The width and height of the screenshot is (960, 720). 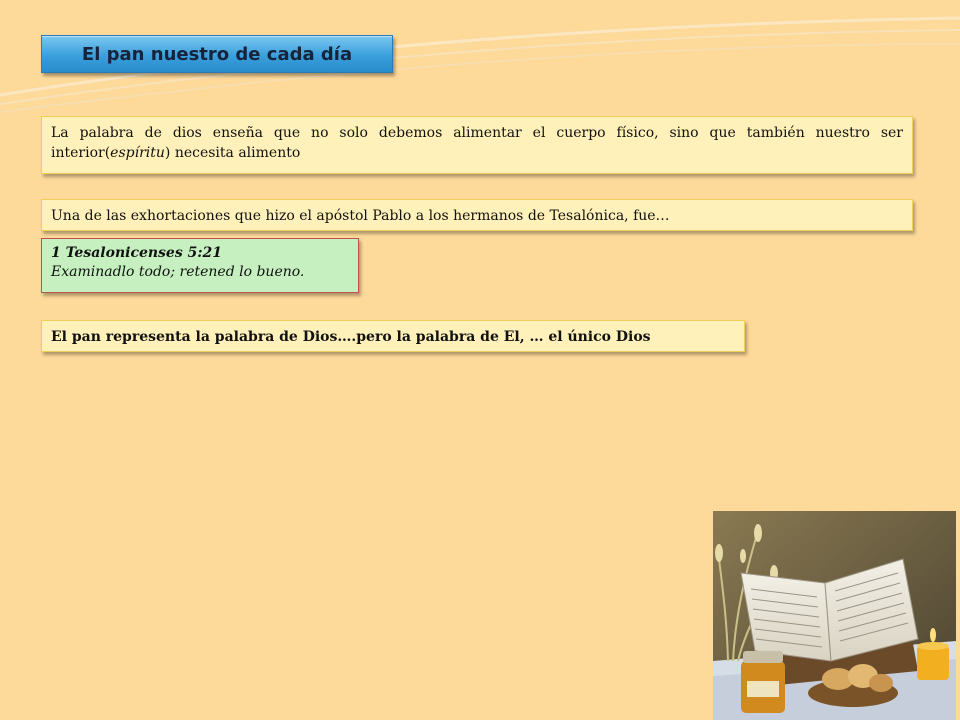 I want to click on verse-reference: 1 Tesalonicenses 5:21, so click(x=136, y=253).